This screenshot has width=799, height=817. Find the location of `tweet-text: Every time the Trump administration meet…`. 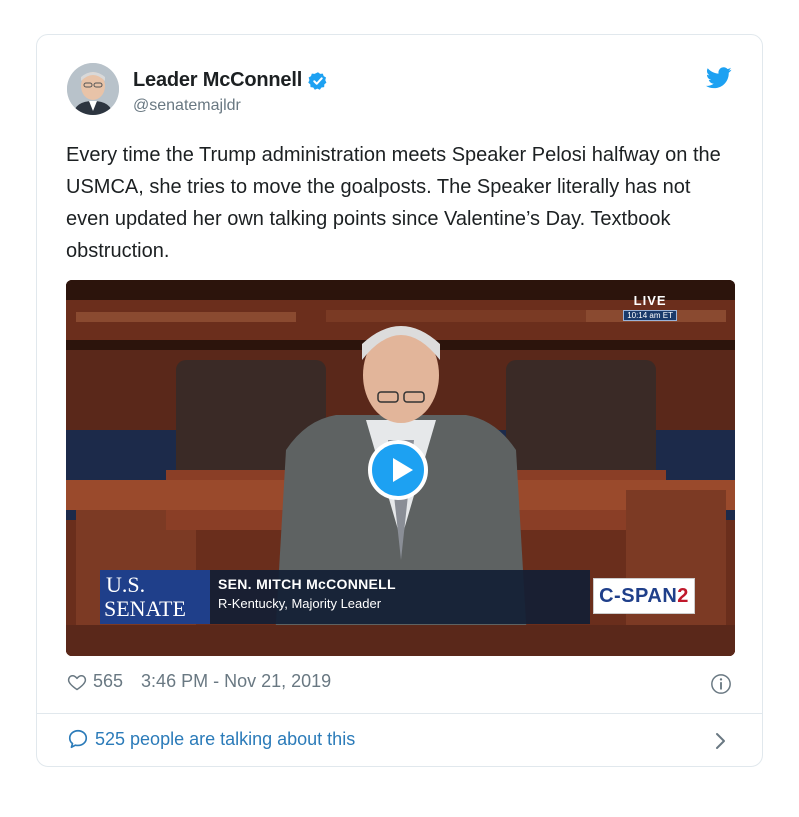

tweet-text: Every time the Trump administration meet… is located at coordinates (393, 203).